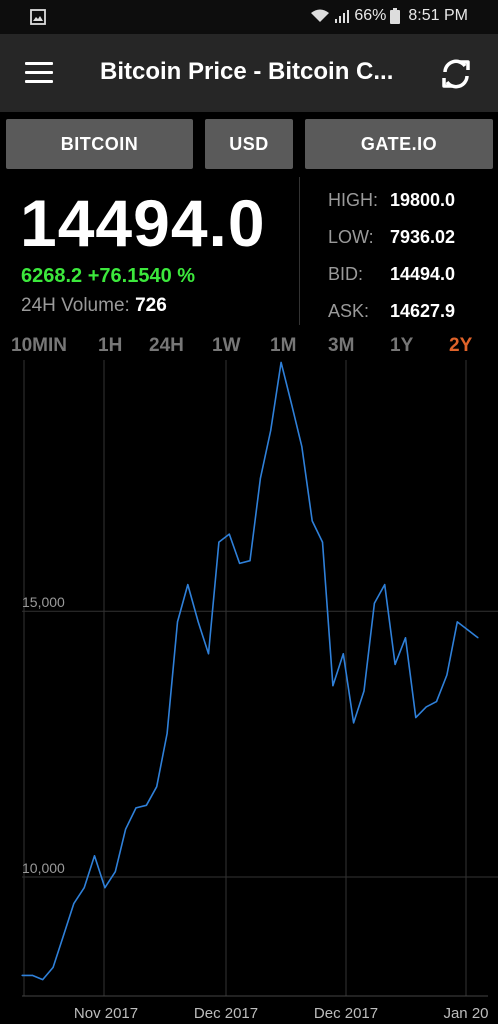 This screenshot has width=498, height=1024. I want to click on range-tab-2y: 2Y, so click(460, 346).